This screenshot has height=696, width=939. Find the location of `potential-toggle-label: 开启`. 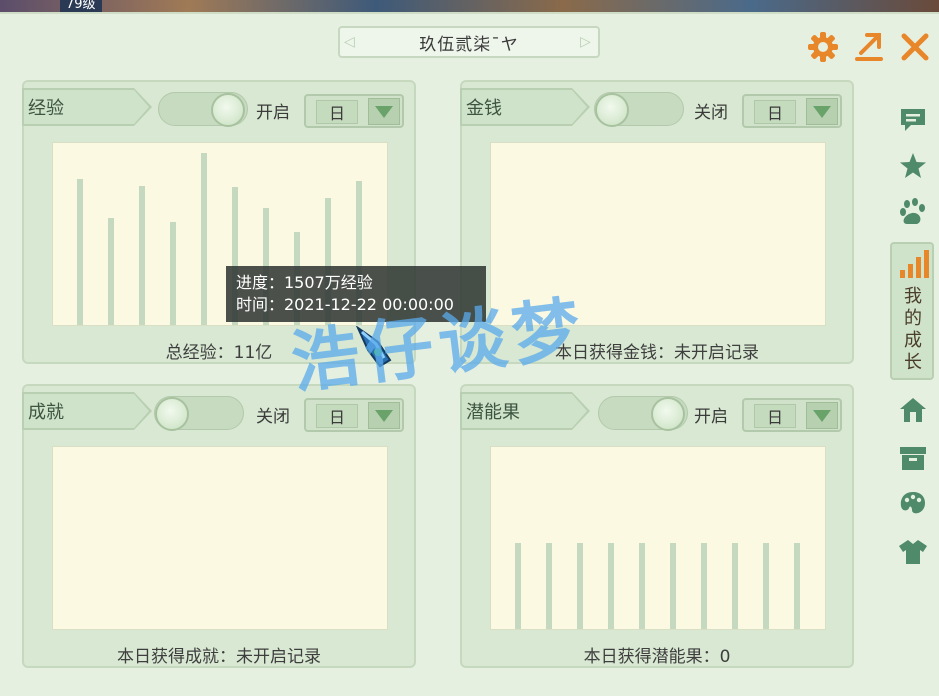

potential-toggle-label: 开启 is located at coordinates (711, 417).